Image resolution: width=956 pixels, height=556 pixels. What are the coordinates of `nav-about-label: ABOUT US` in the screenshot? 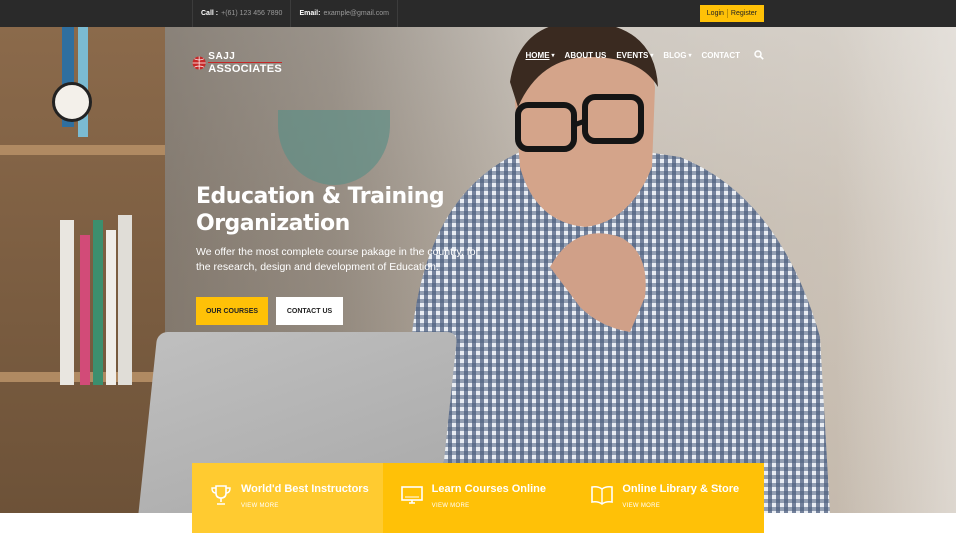 It's located at (585, 55).